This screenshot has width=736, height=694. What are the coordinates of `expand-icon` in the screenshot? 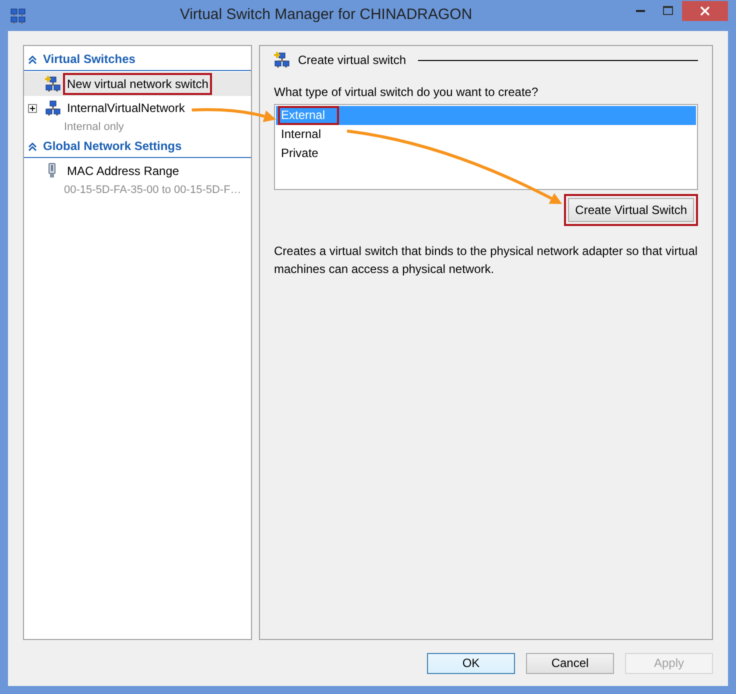 It's located at (32, 108).